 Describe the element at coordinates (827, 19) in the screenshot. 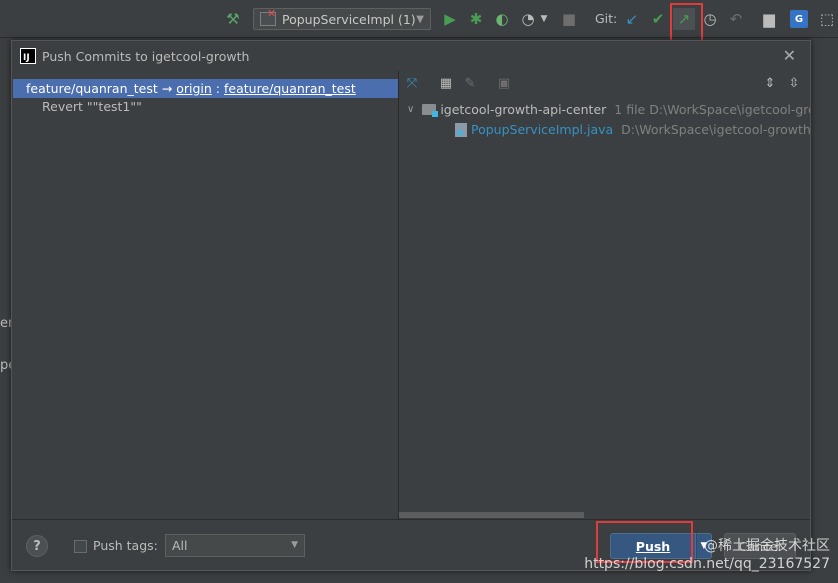

I see `search-everywhere-icon: ⬚` at that location.